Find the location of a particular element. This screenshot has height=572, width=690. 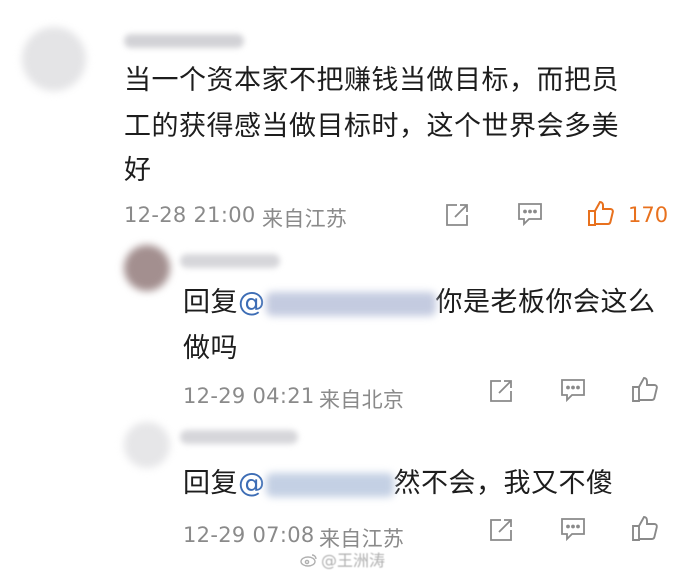

reply-time: 12-29 07:08 is located at coordinates (249, 535).